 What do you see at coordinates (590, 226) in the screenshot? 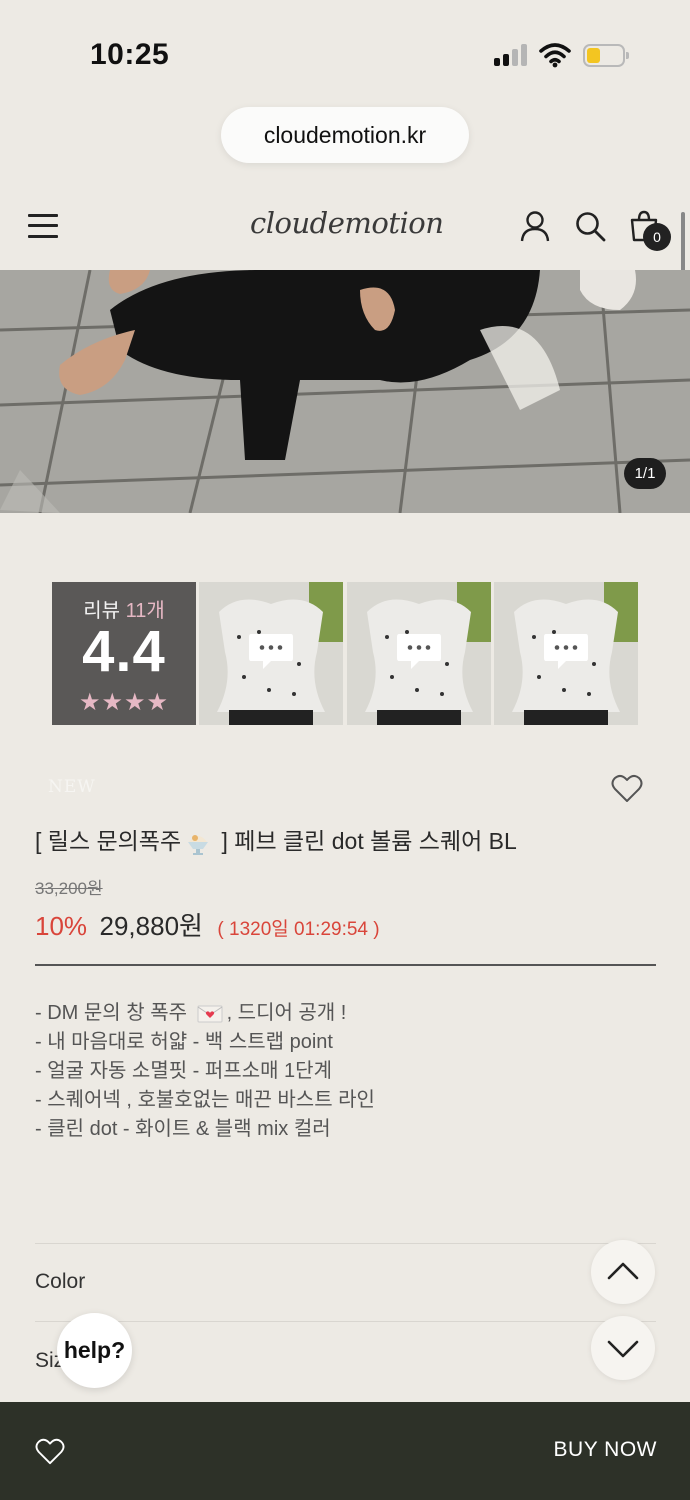
I see `search-icon` at bounding box center [590, 226].